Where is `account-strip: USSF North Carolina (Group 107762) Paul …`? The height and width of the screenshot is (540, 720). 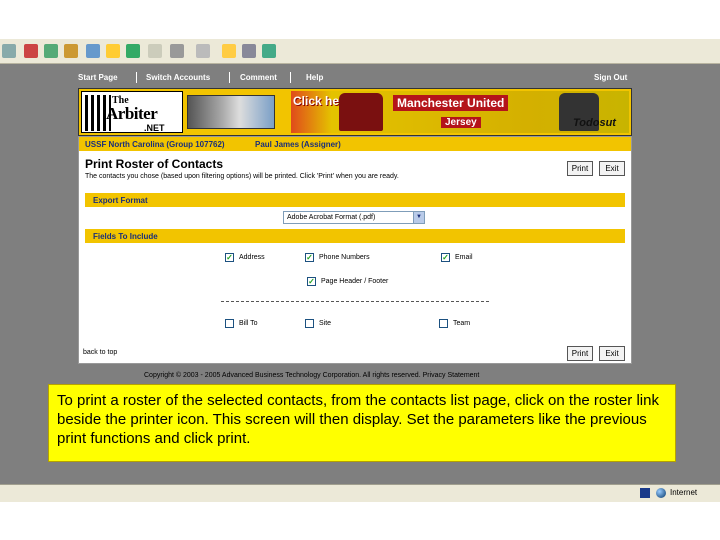
account-strip: USSF North Carolina (Group 107762) Paul … is located at coordinates (355, 144).